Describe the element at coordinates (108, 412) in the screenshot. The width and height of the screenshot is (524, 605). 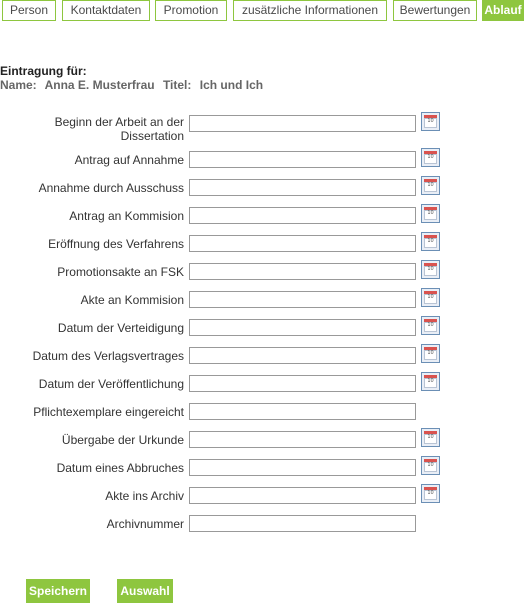
I see `field-label: Pflichtexemplare eingereicht` at that location.